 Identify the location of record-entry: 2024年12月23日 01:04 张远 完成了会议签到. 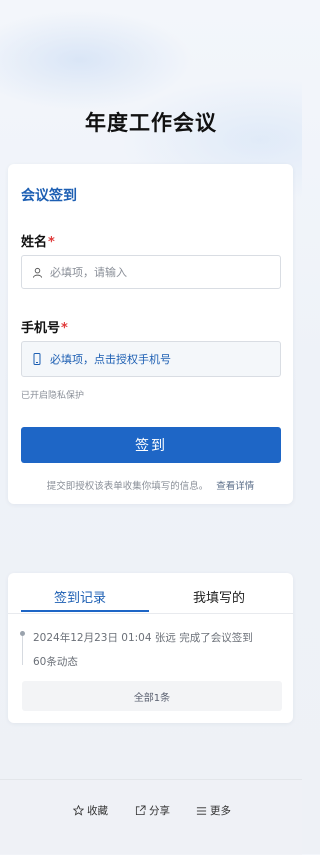
(143, 638).